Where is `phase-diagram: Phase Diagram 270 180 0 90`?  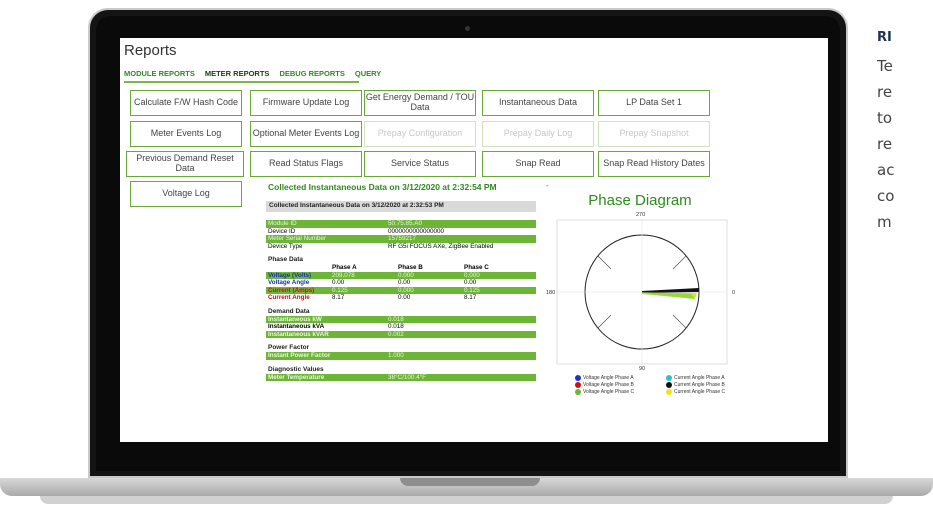
phase-diagram: Phase Diagram 270 180 0 90 is located at coordinates (640, 288).